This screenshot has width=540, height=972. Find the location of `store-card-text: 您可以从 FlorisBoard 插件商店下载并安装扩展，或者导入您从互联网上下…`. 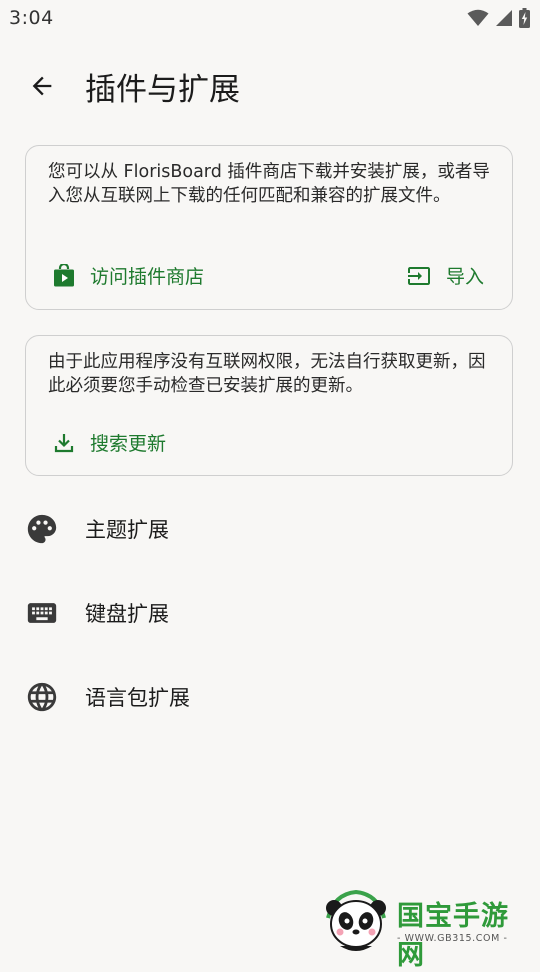

store-card-text: 您可以从 FlorisBoard 插件商店下载并安装扩展，或者导入您从互联网上下… is located at coordinates (269, 184).